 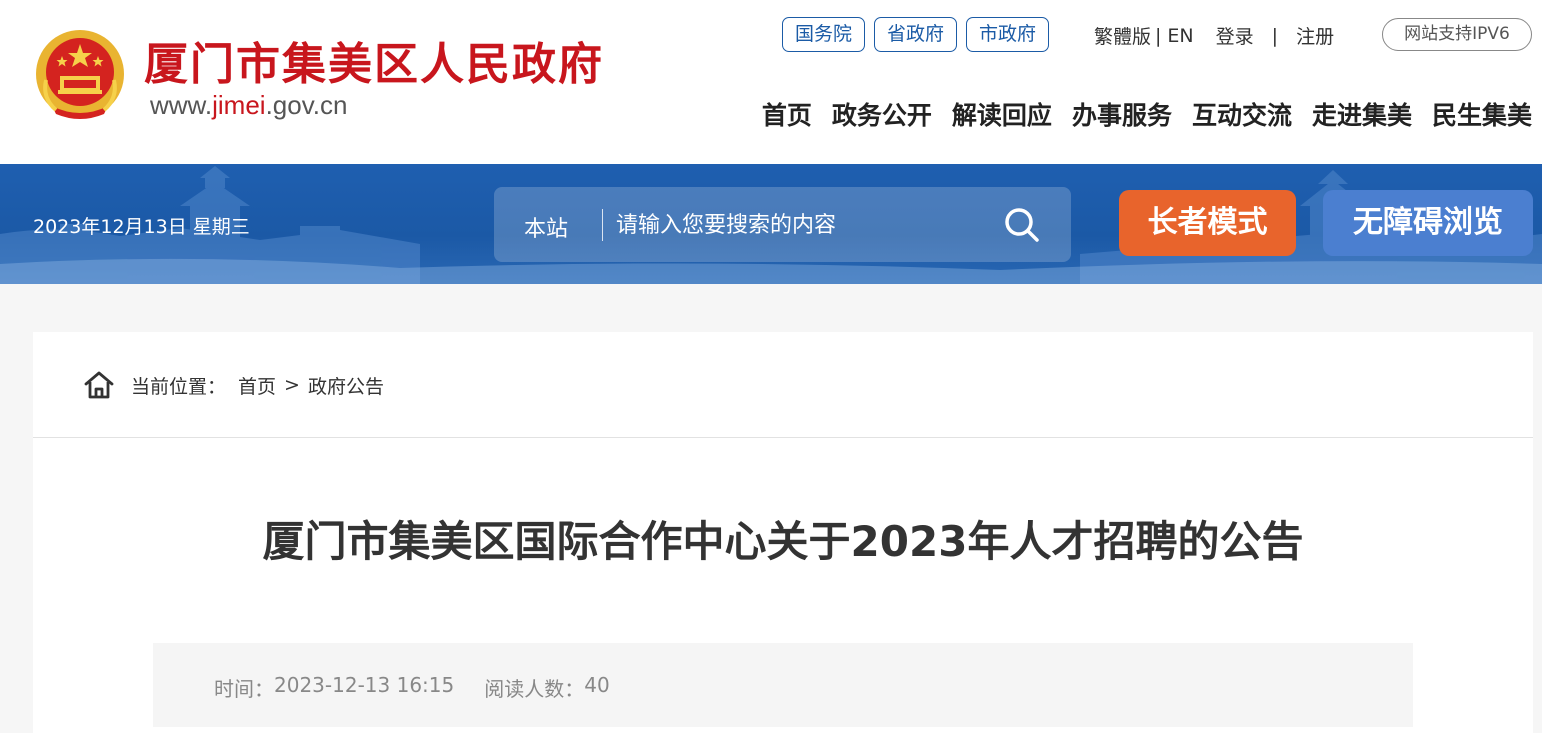 I want to click on elder-mode-button: 长者模式, so click(x=1207, y=223).